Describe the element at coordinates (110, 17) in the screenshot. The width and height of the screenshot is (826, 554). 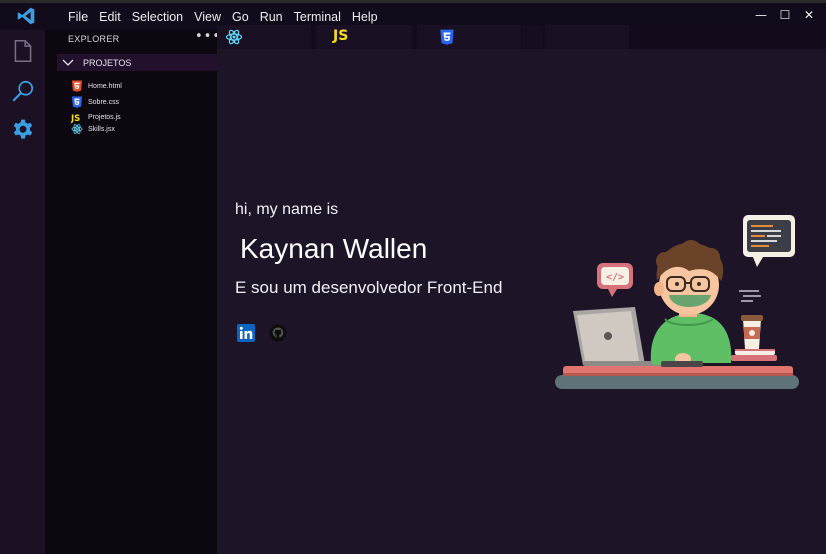
I see `menu-edit: Edit` at that location.